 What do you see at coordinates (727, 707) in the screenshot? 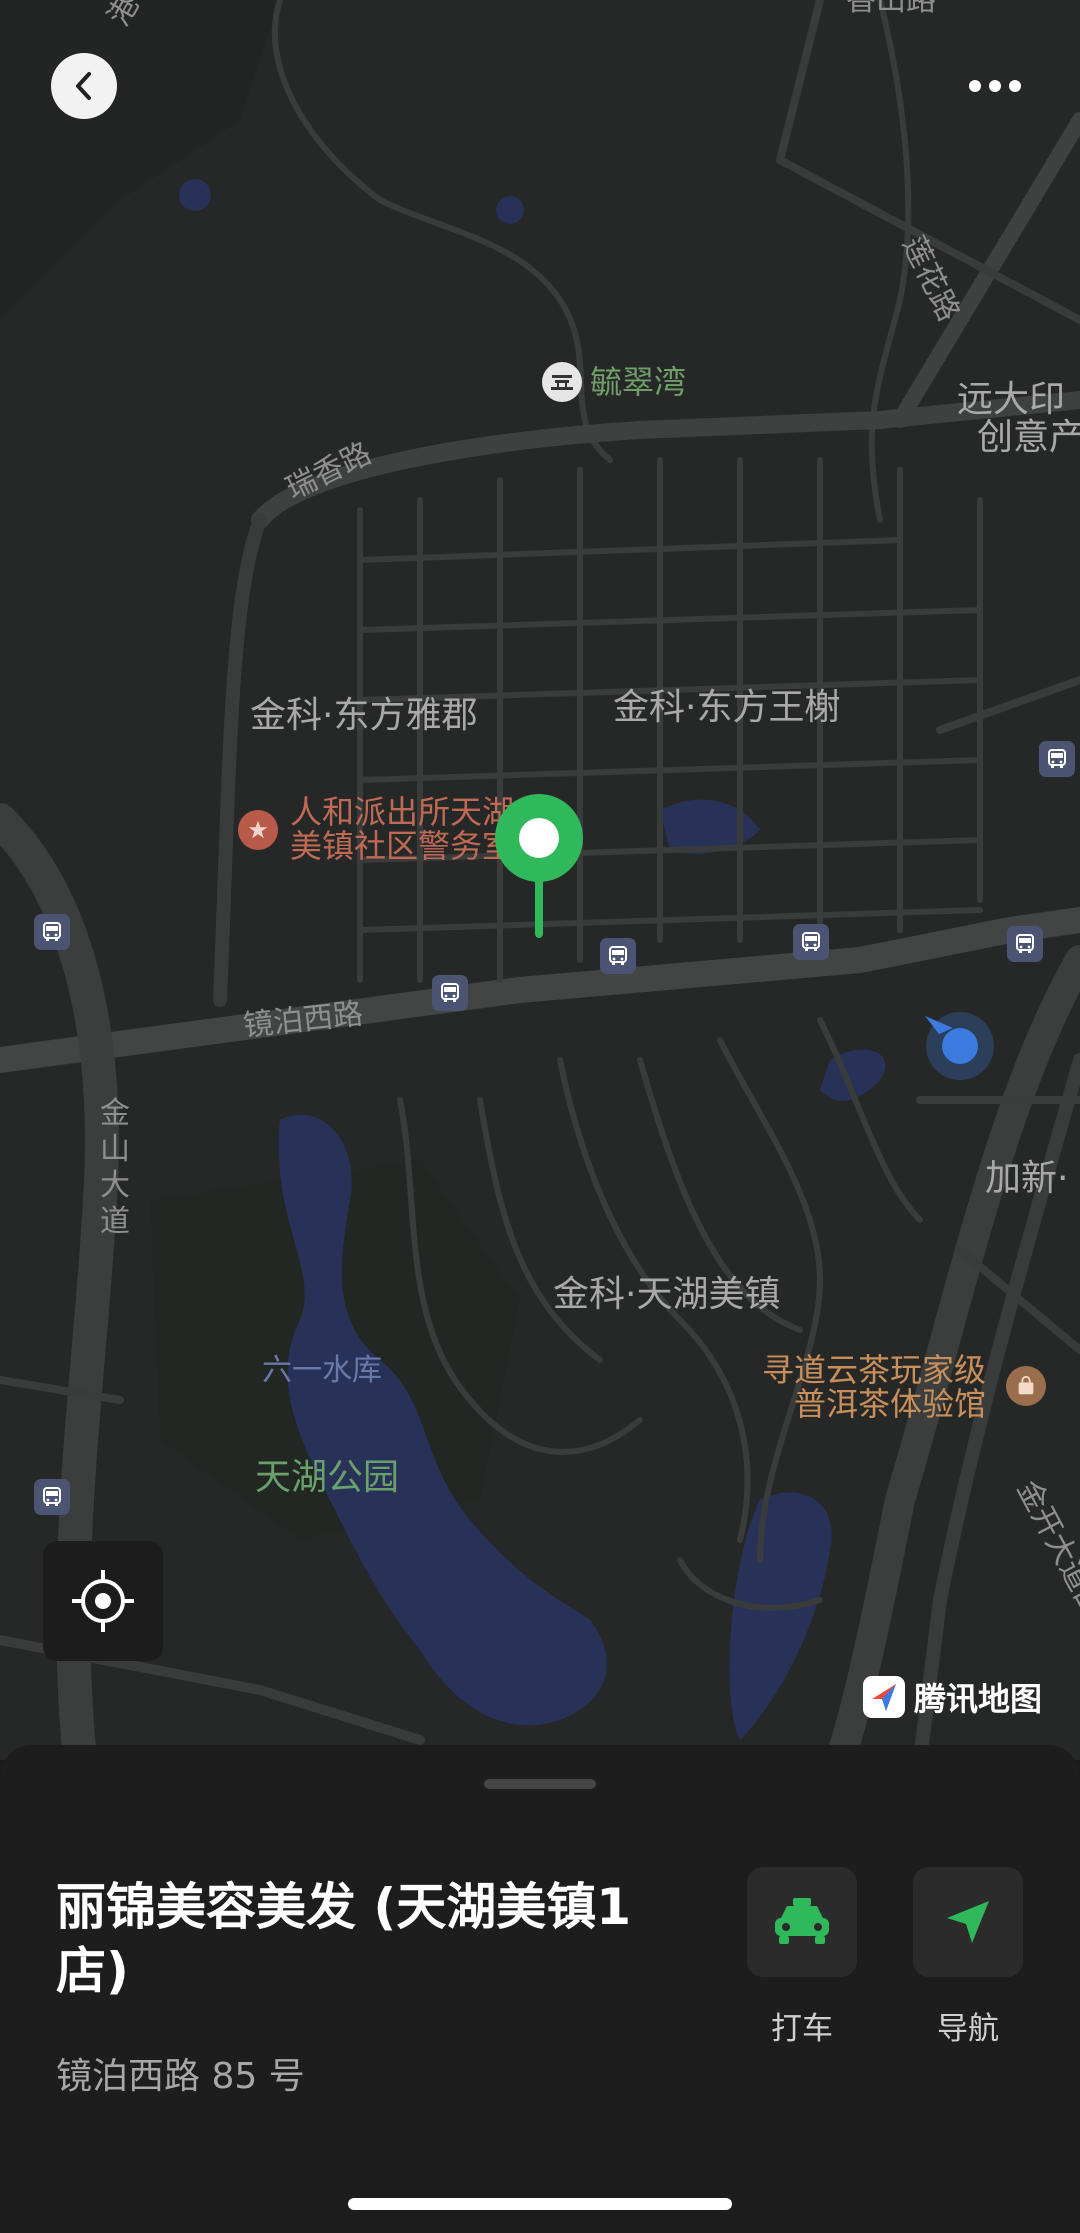
I see `area-label-wangxie: 金科·东方王榭` at bounding box center [727, 707].